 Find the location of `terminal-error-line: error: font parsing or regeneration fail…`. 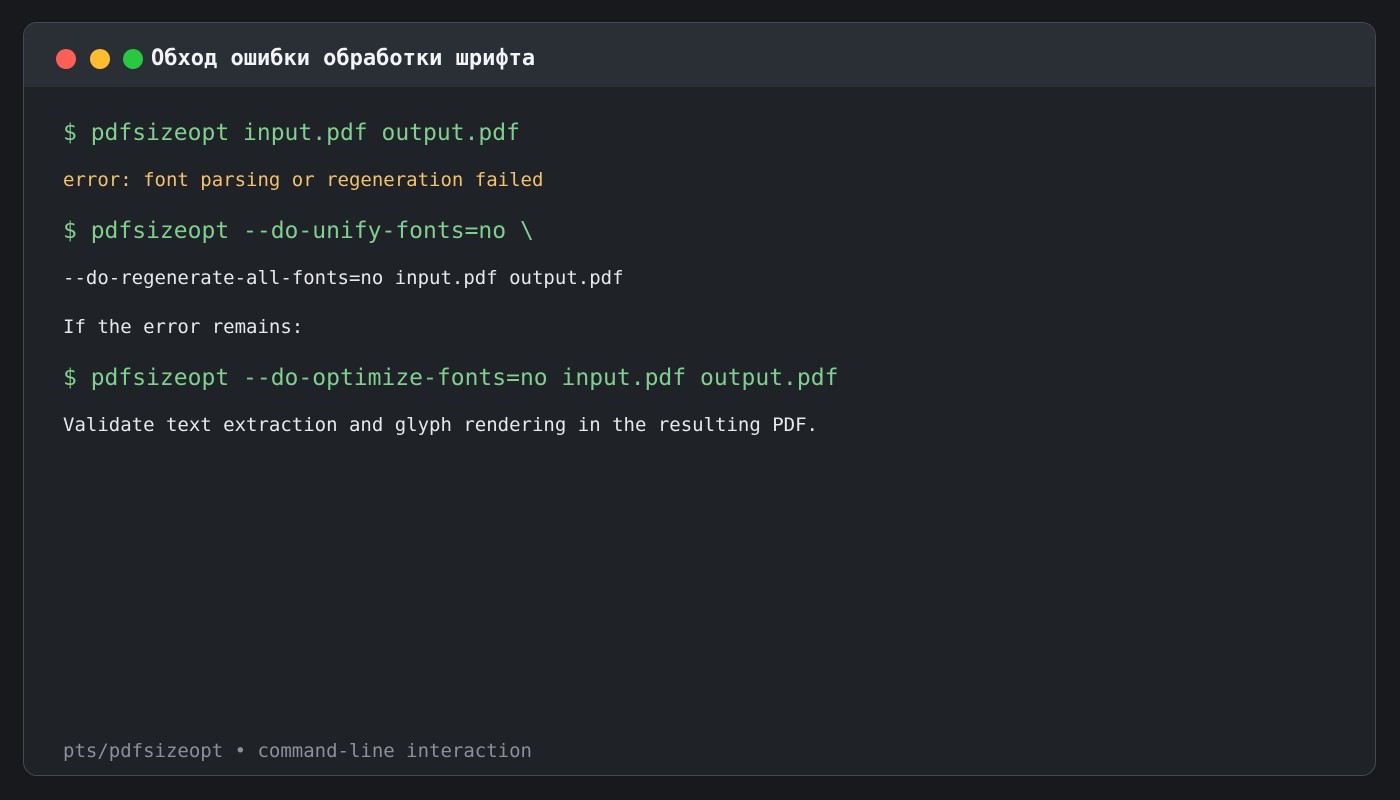

terminal-error-line: error: font parsing or regeneration fail… is located at coordinates (303, 180).